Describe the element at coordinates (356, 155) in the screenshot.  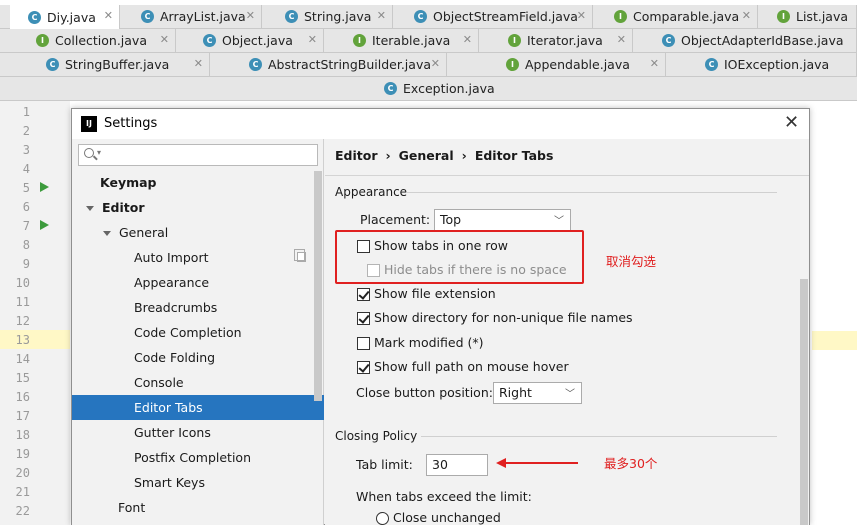
I see `breadcrumb-editor: Editor` at that location.